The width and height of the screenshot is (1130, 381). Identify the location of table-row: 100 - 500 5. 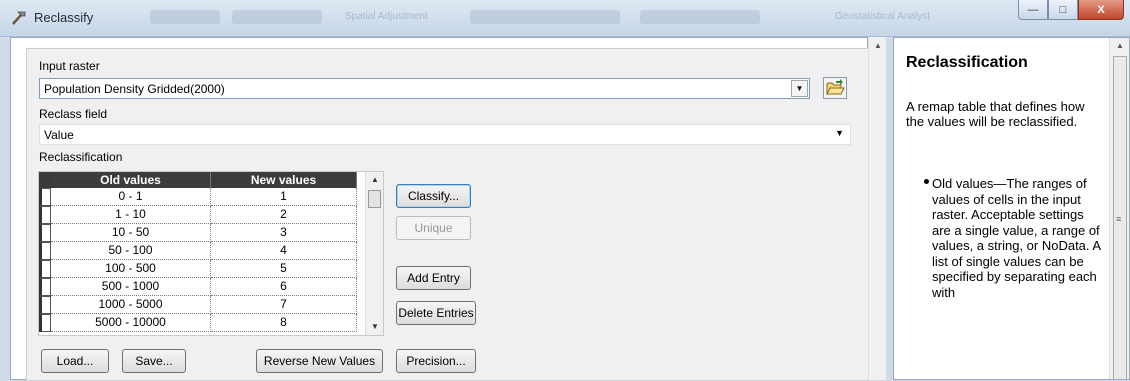
(198, 269).